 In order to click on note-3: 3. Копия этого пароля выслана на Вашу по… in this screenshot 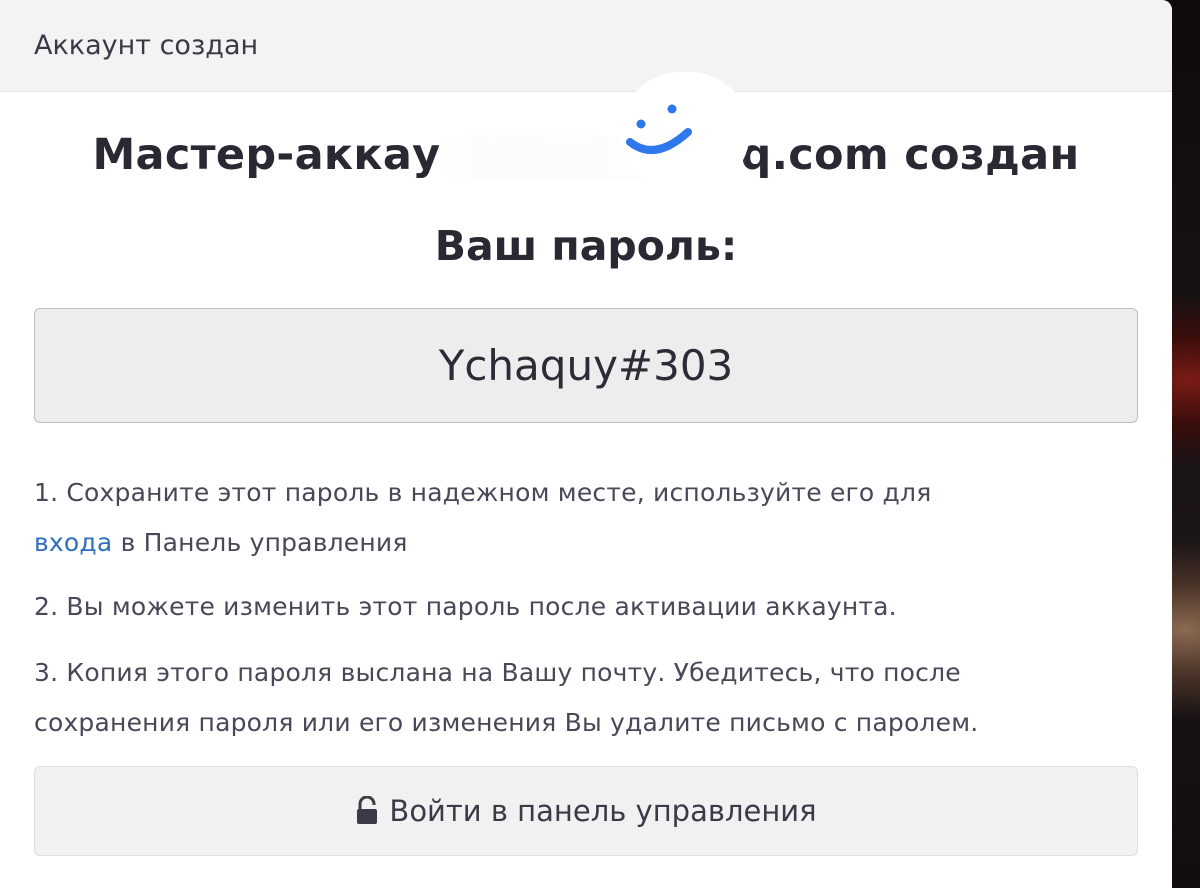, I will do `click(584, 698)`.